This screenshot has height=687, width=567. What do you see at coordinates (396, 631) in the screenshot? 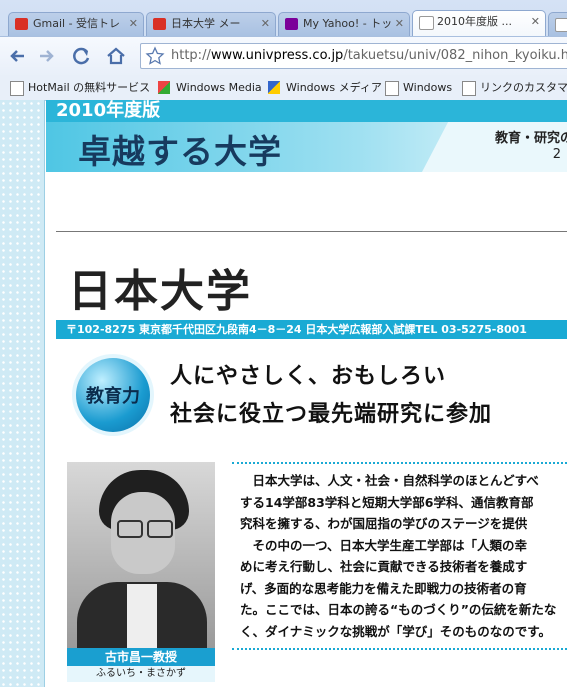
I see `article-line: く、ダイナミックな挑戦が「学び」そのものなのです。` at bounding box center [396, 631].